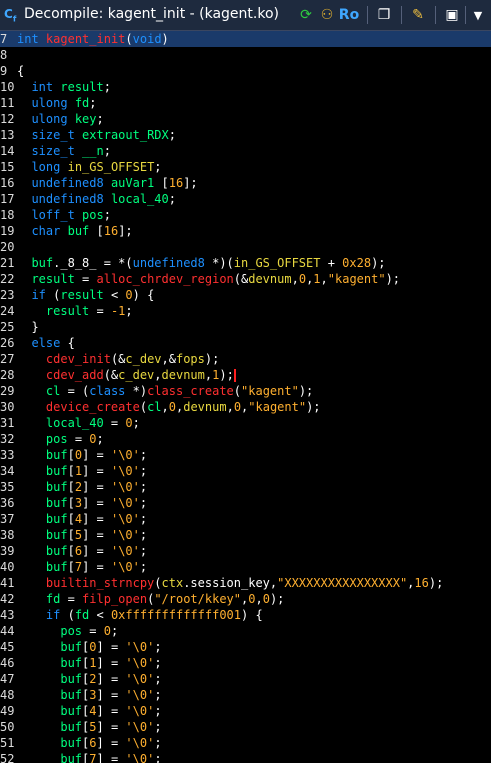 This screenshot has width=491, height=763. What do you see at coordinates (245, 519) in the screenshot?
I see `code-line: 37 buf[4] = '\0';` at bounding box center [245, 519].